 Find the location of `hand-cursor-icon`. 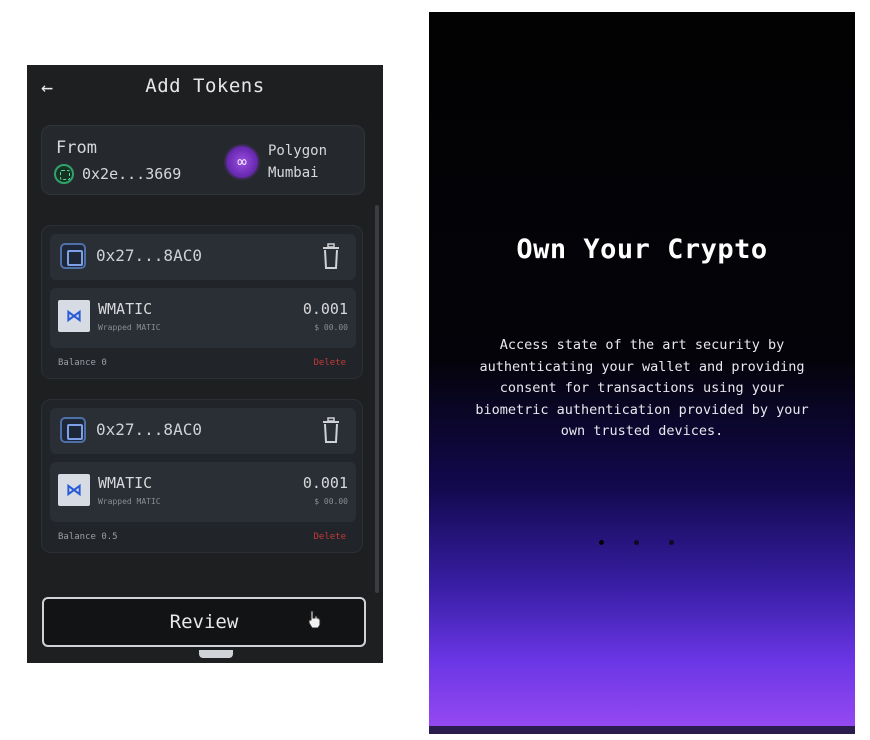

hand-cursor-icon is located at coordinates (314, 619).